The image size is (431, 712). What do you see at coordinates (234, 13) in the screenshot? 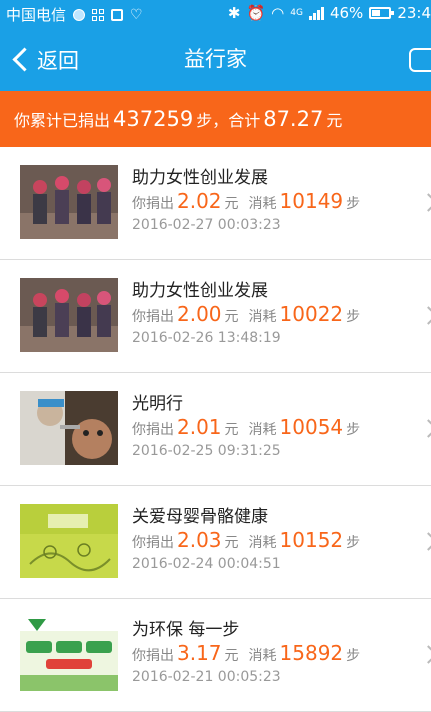
I see `bluetooth-icon: ✱` at bounding box center [234, 13].